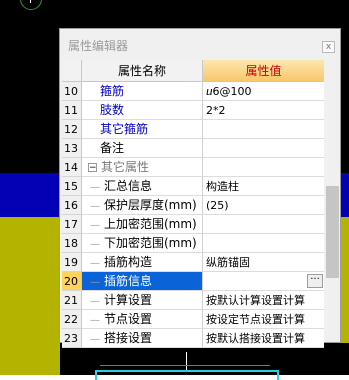 Image resolution: width=349 pixels, height=380 pixels. I want to click on property-name-label: 计算设置, so click(128, 300).